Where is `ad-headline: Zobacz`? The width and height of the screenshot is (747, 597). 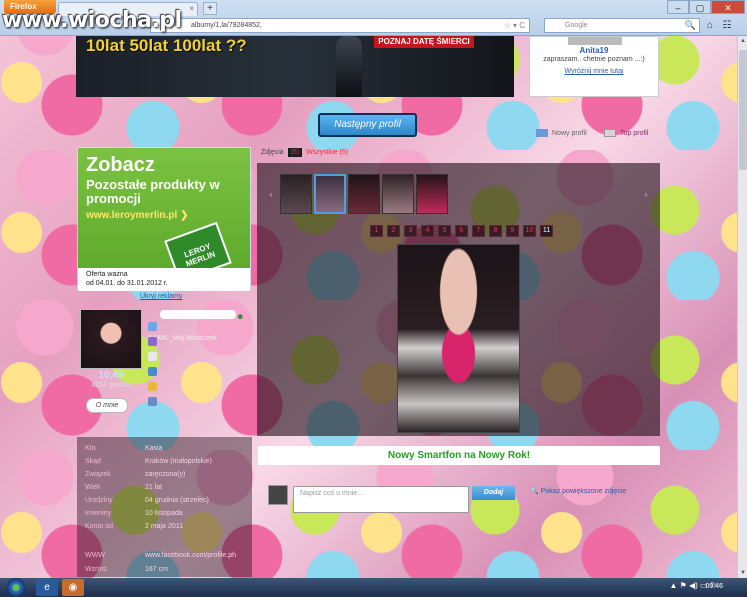
ad-headline: Zobacz is located at coordinates (120, 165).